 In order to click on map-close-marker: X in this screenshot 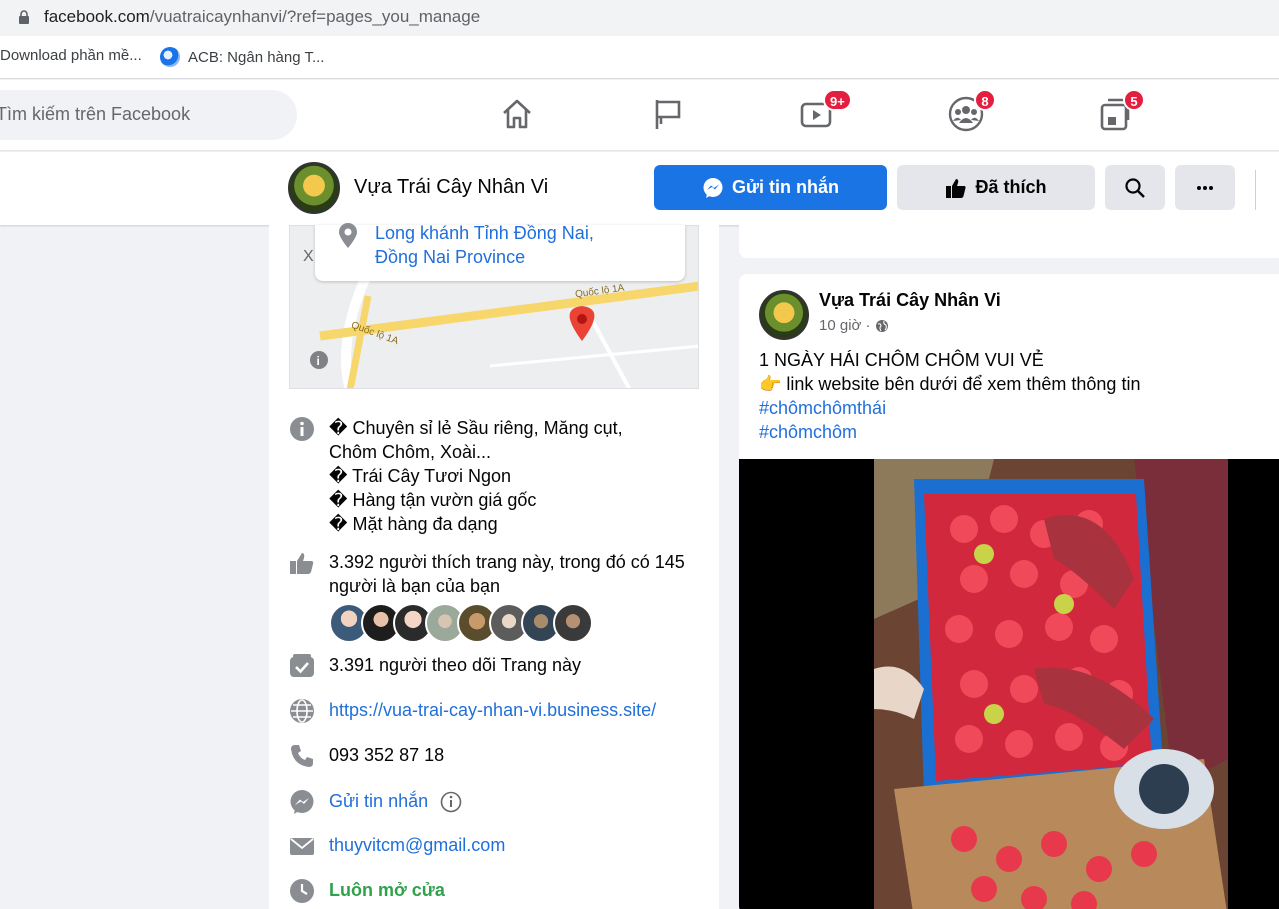, I will do `click(308, 256)`.